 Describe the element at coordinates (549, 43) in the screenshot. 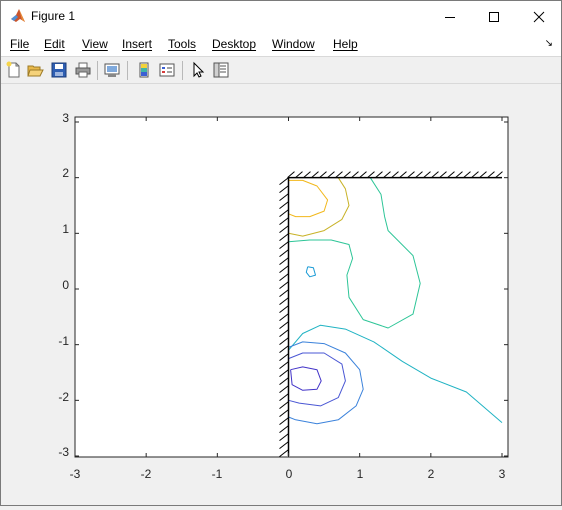

I see `dock-arrow-icon: ↘` at that location.